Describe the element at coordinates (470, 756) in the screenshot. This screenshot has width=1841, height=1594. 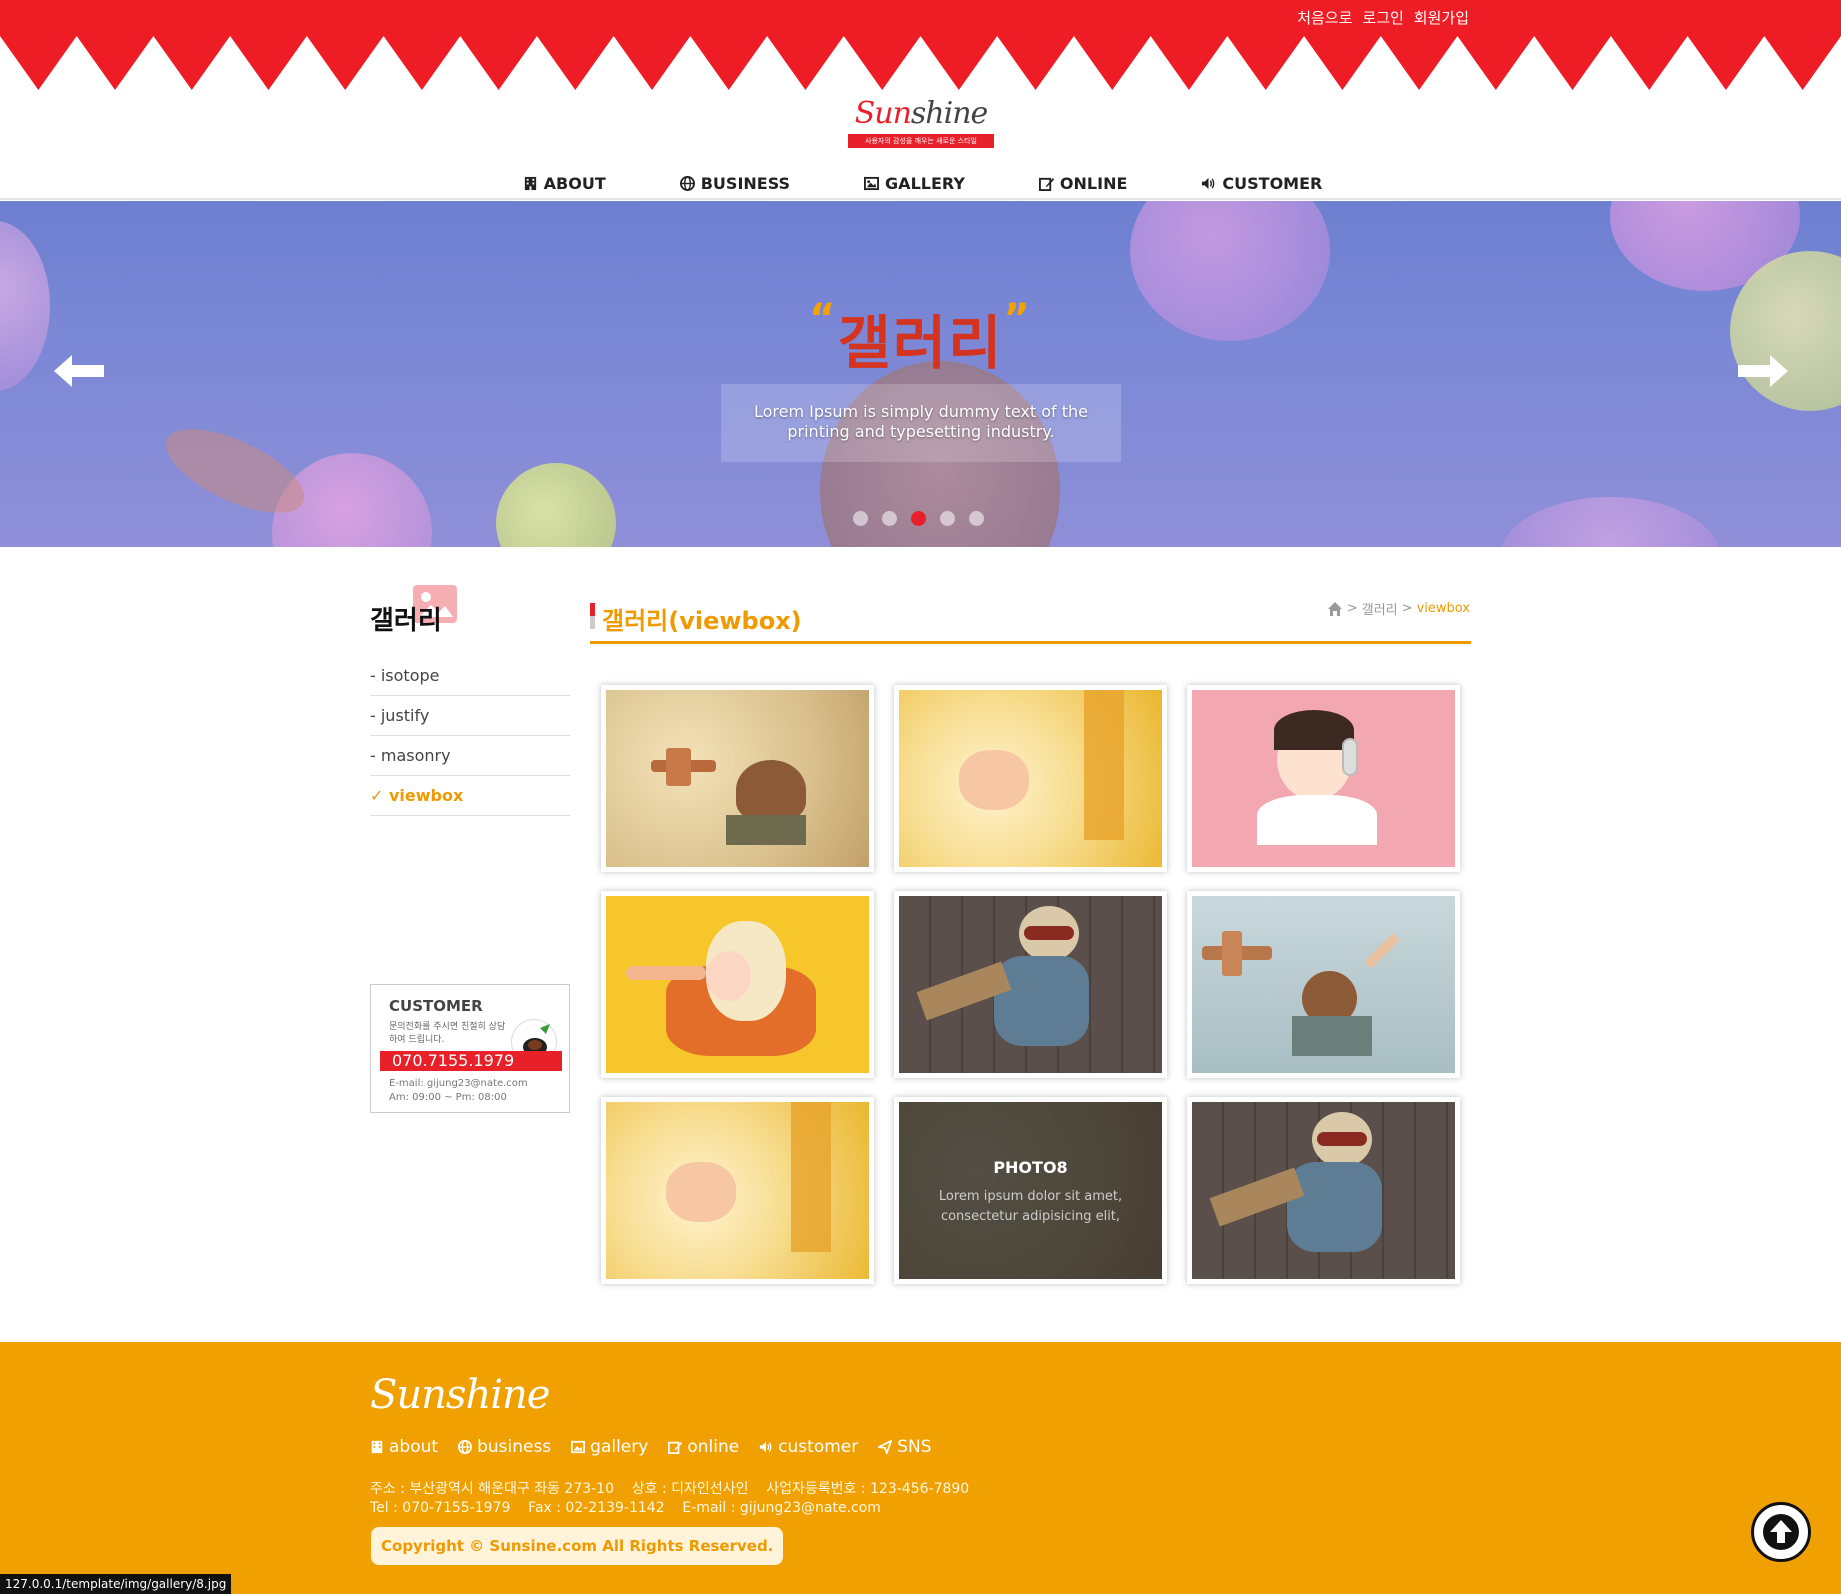
I see `sidebar-item-masonry: - masonry` at that location.